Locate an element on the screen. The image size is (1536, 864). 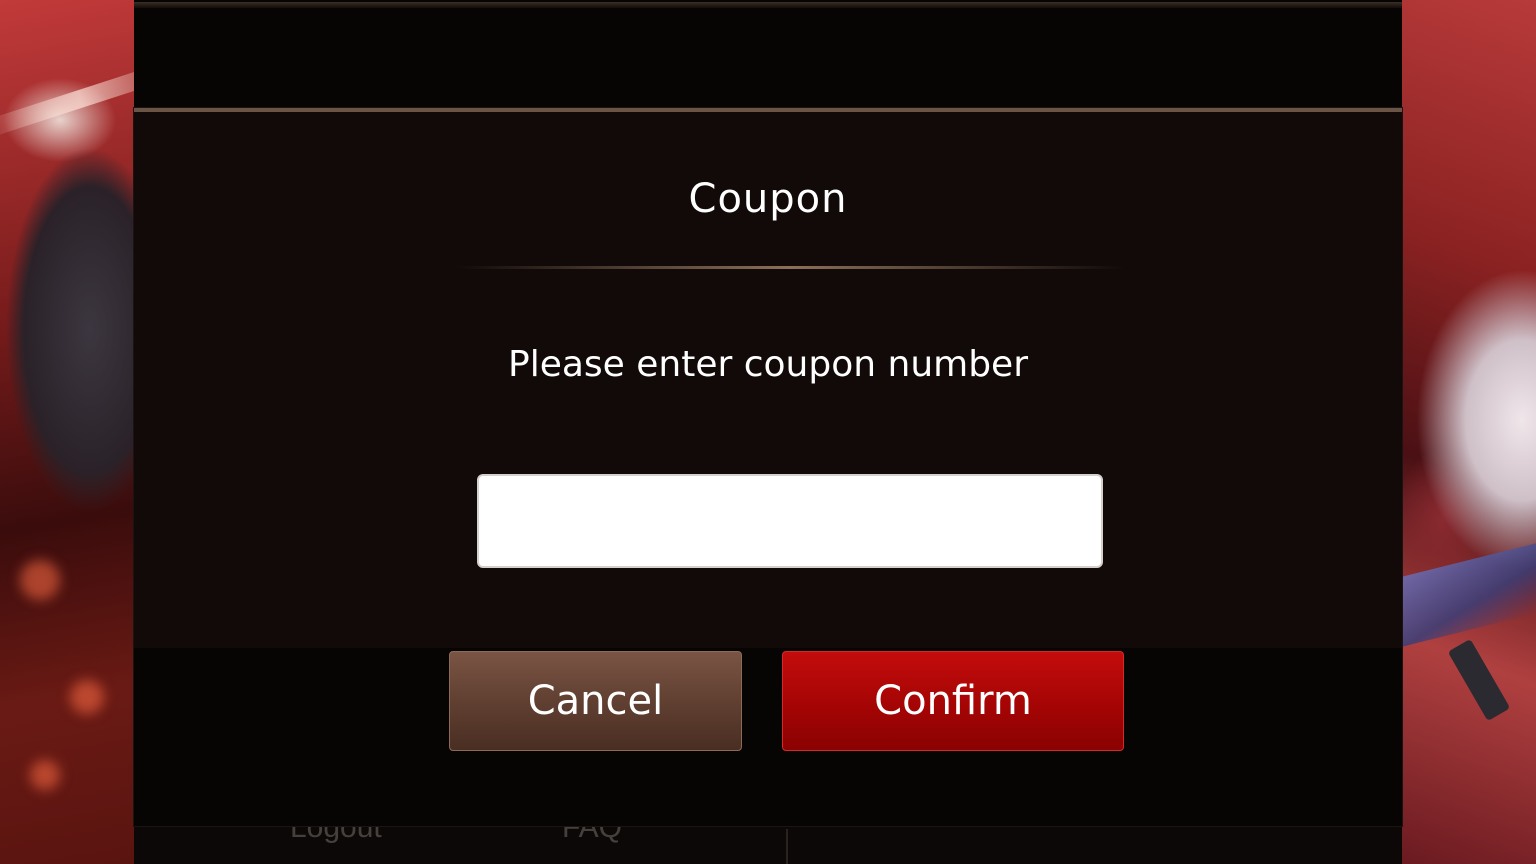
background-artwork-right is located at coordinates (1469, 432).